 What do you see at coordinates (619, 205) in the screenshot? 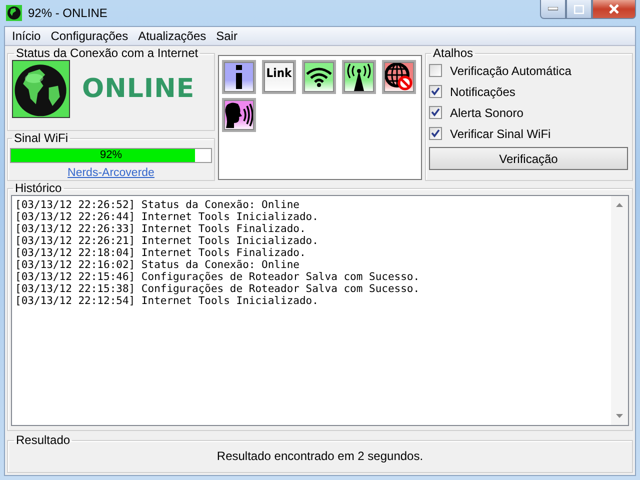
I see `scroll-up-icon` at bounding box center [619, 205].